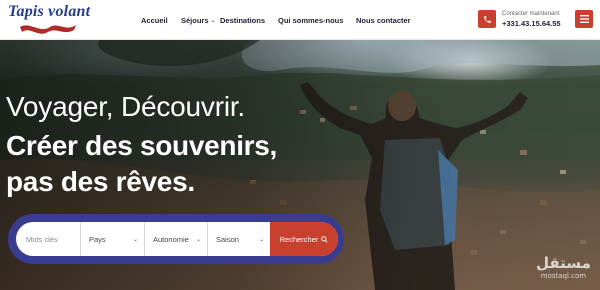 Image resolution: width=600 pixels, height=290 pixels. Describe the element at coordinates (49, 11) in the screenshot. I see `brand-name: Tapis volant` at that location.